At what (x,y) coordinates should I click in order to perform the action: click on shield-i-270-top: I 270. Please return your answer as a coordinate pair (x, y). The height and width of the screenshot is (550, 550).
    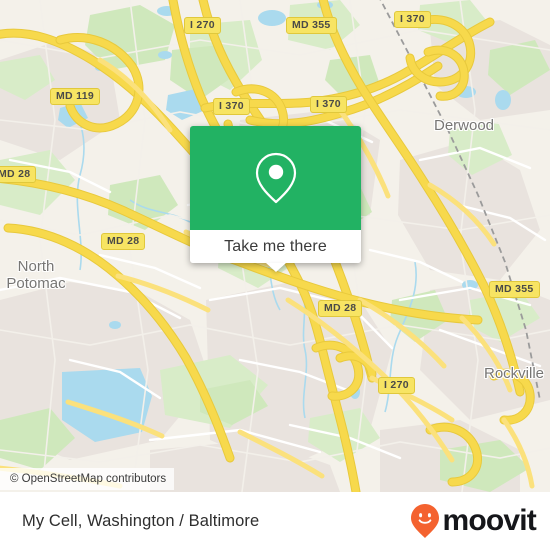
    Looking at the image, I should click on (202, 25).